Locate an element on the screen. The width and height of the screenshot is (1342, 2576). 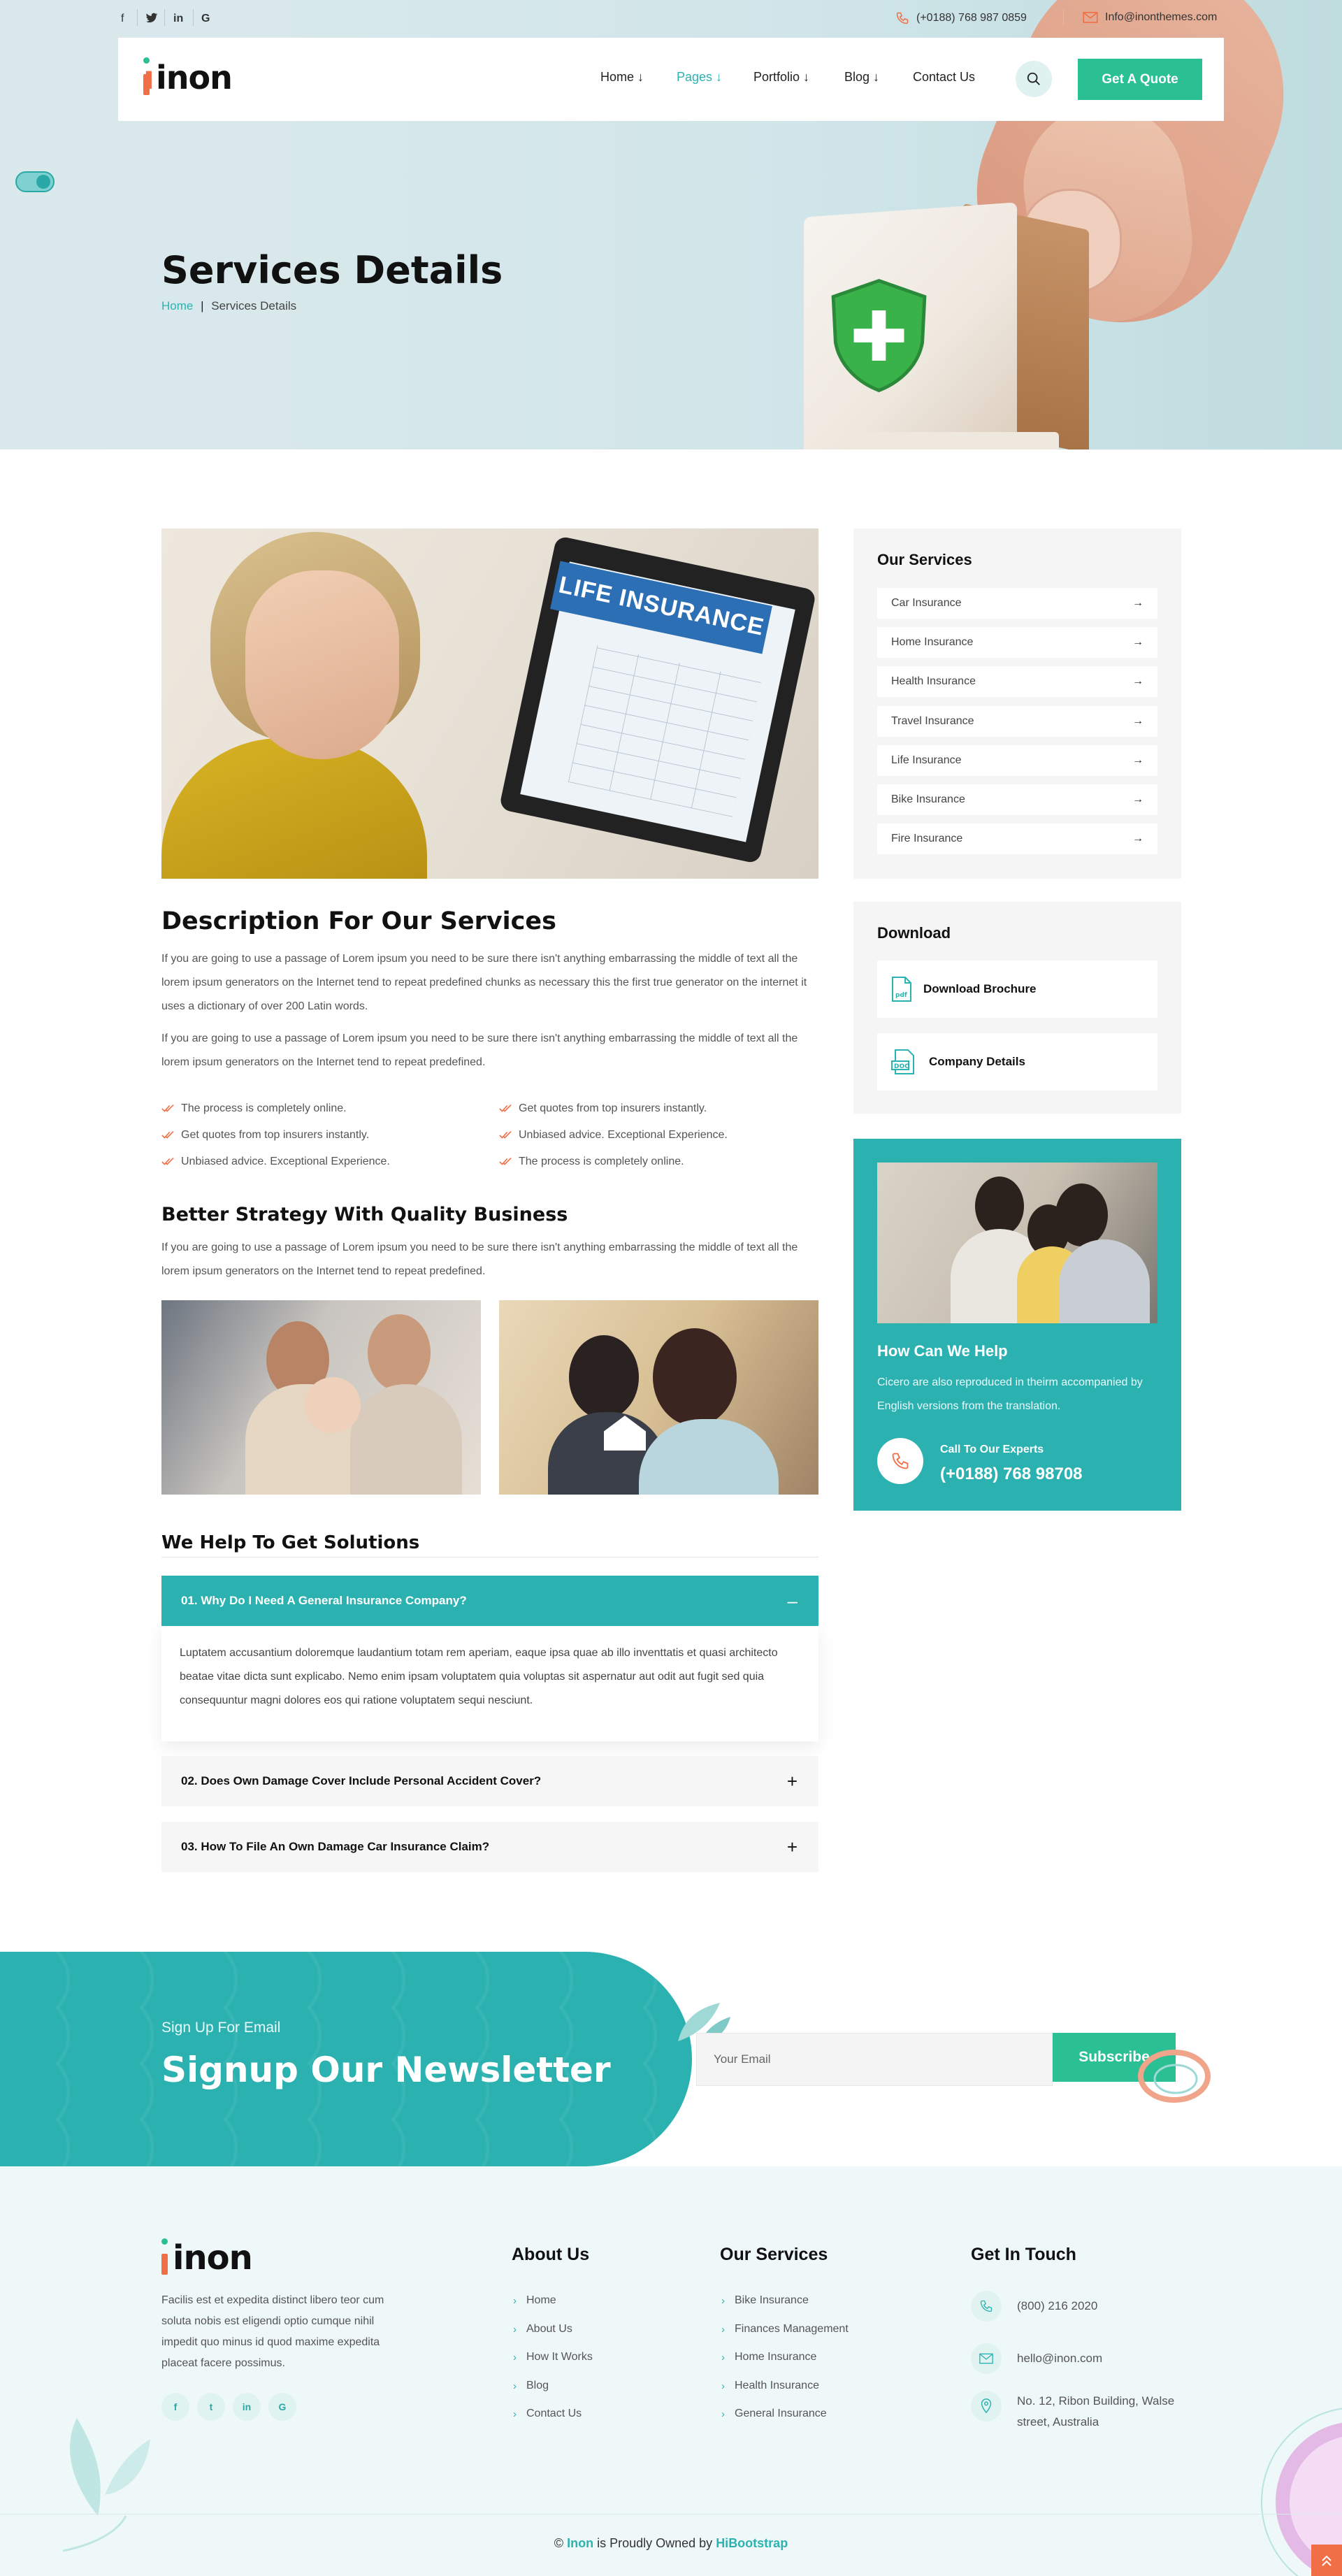
newsletter-subtitle: Sign Up For Email is located at coordinates (221, 2028).